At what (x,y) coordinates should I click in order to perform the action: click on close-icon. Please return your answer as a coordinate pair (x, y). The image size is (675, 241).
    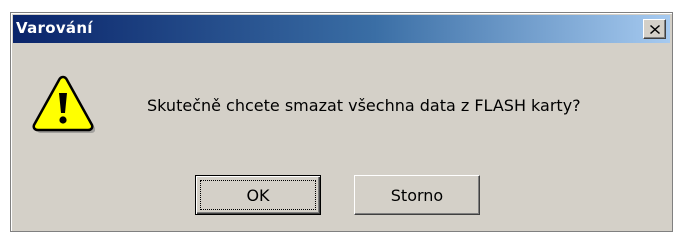
    Looking at the image, I should click on (654, 29).